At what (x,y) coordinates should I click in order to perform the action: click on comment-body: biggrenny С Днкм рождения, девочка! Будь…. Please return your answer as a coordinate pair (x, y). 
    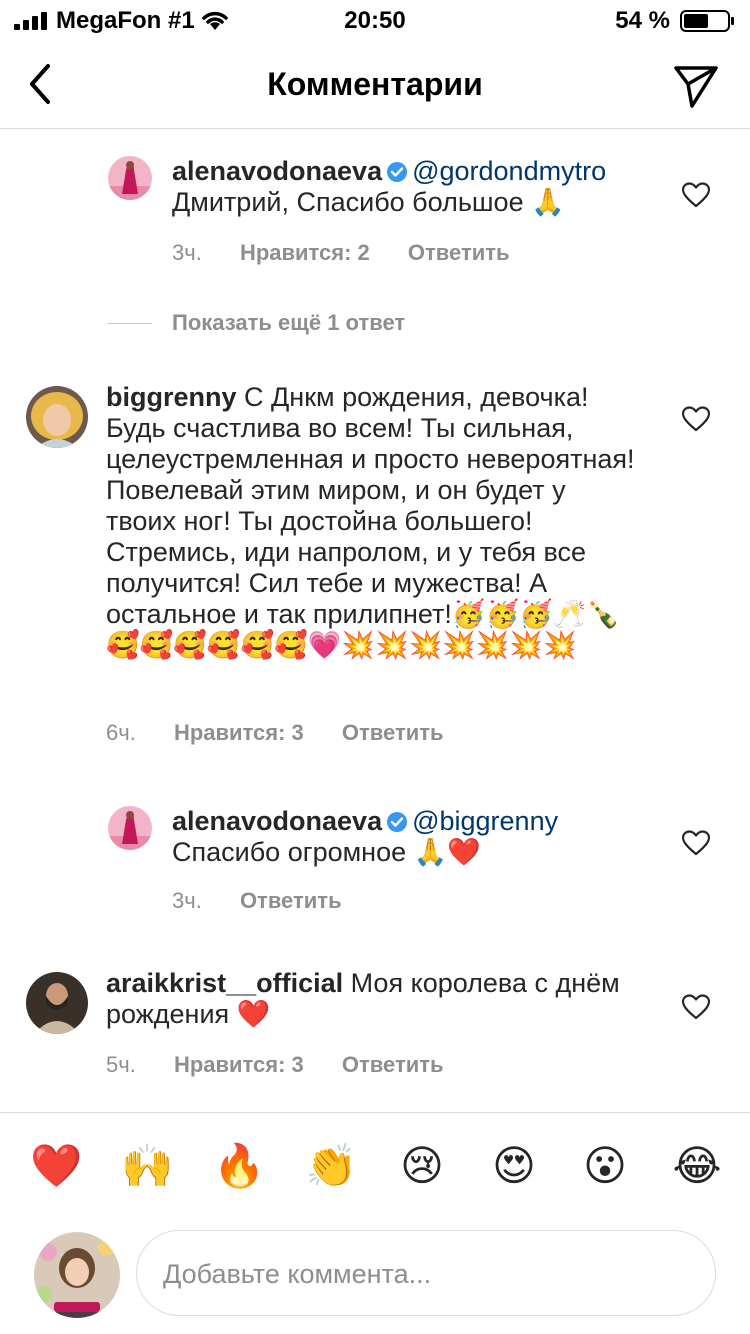
    Looking at the image, I should click on (371, 521).